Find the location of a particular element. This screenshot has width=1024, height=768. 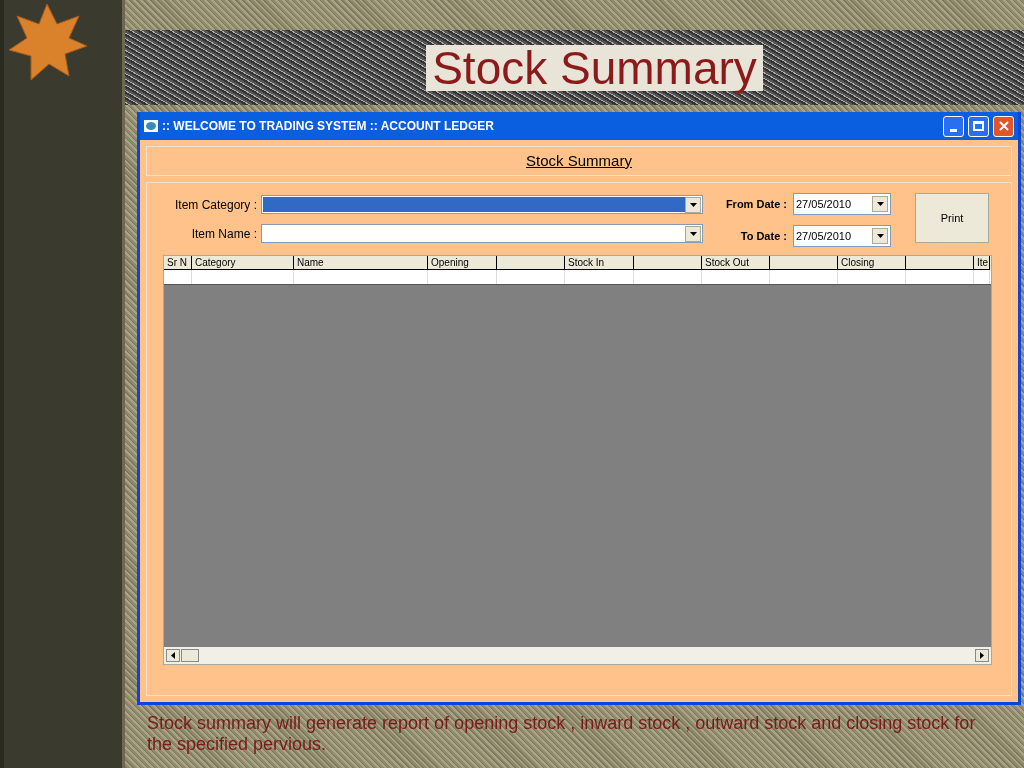

maximize-button is located at coordinates (978, 126).